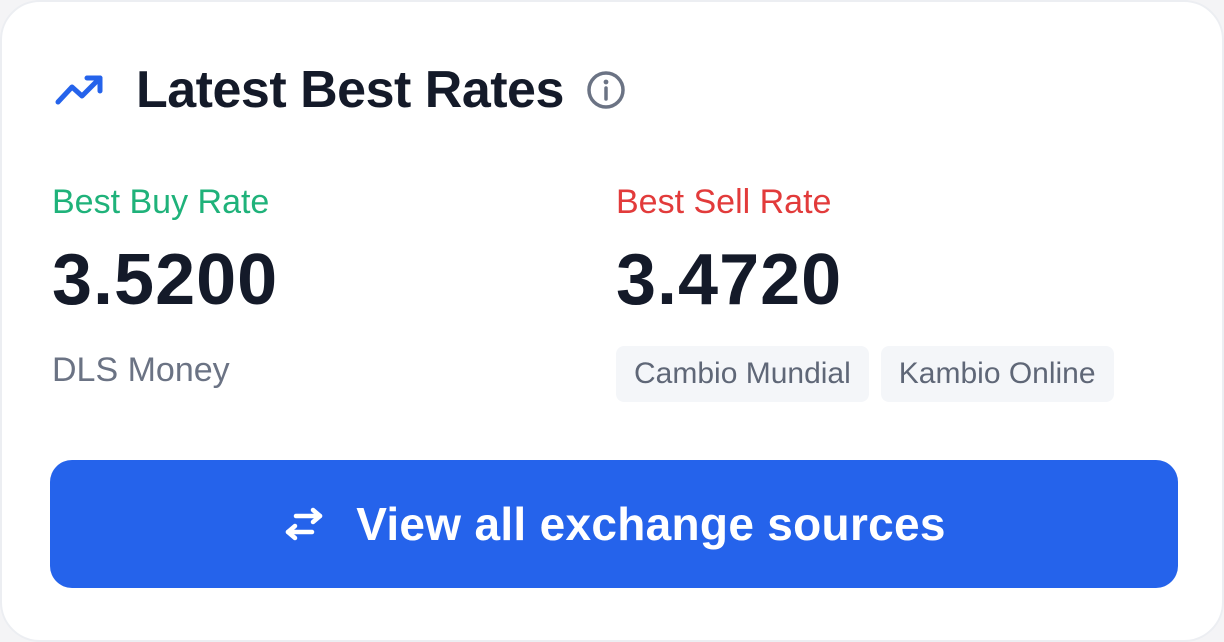 Image resolution: width=1224 pixels, height=642 pixels. I want to click on source-chip-cambio-mundial: Cambio Mundial, so click(742, 374).